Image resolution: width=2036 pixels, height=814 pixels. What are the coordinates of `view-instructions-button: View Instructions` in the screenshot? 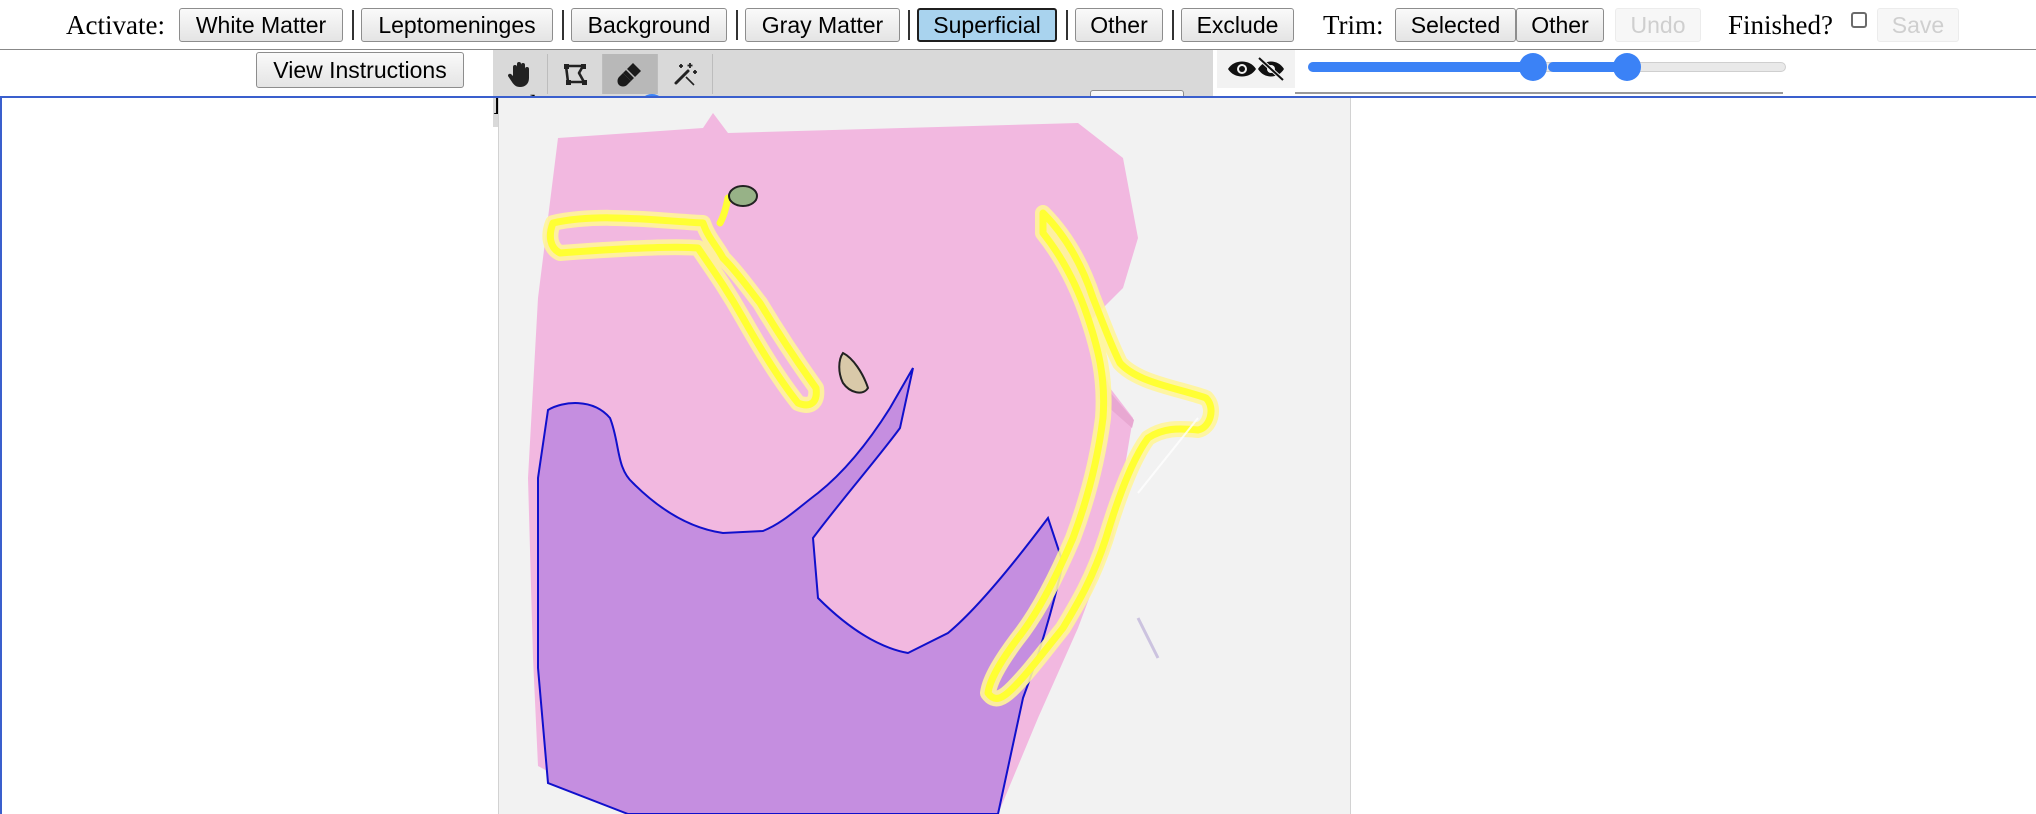 It's located at (360, 70).